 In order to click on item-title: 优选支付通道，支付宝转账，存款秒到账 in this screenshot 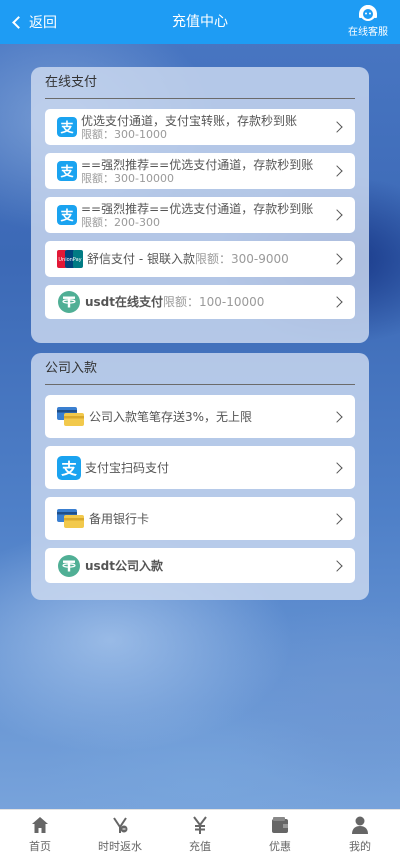, I will do `click(189, 120)`.